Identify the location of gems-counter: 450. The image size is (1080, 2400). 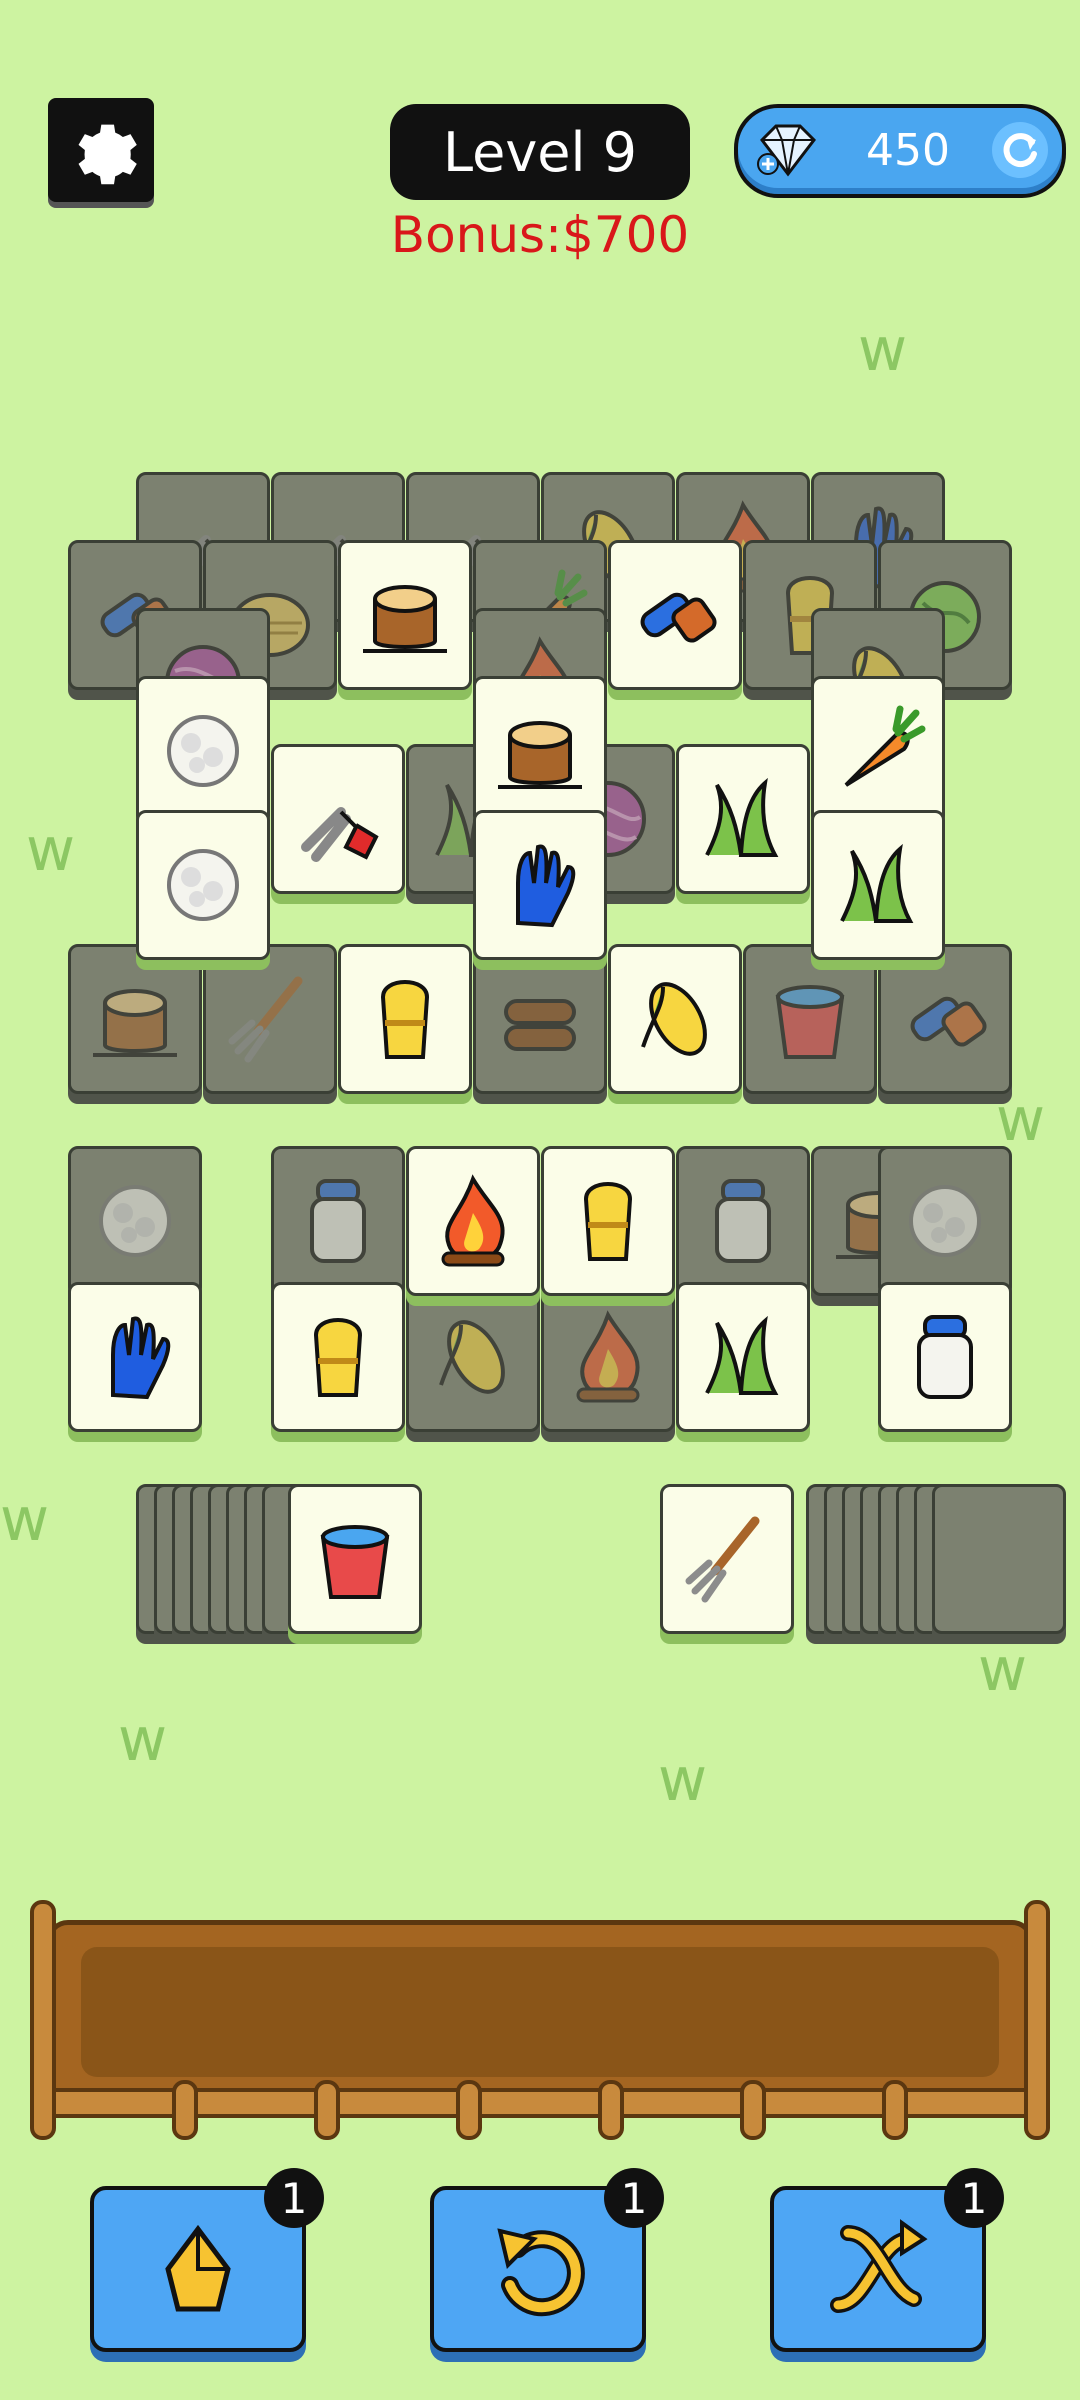
(900, 151).